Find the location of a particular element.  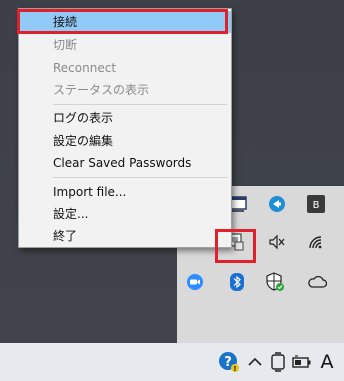

battery-icon is located at coordinates (302, 362).